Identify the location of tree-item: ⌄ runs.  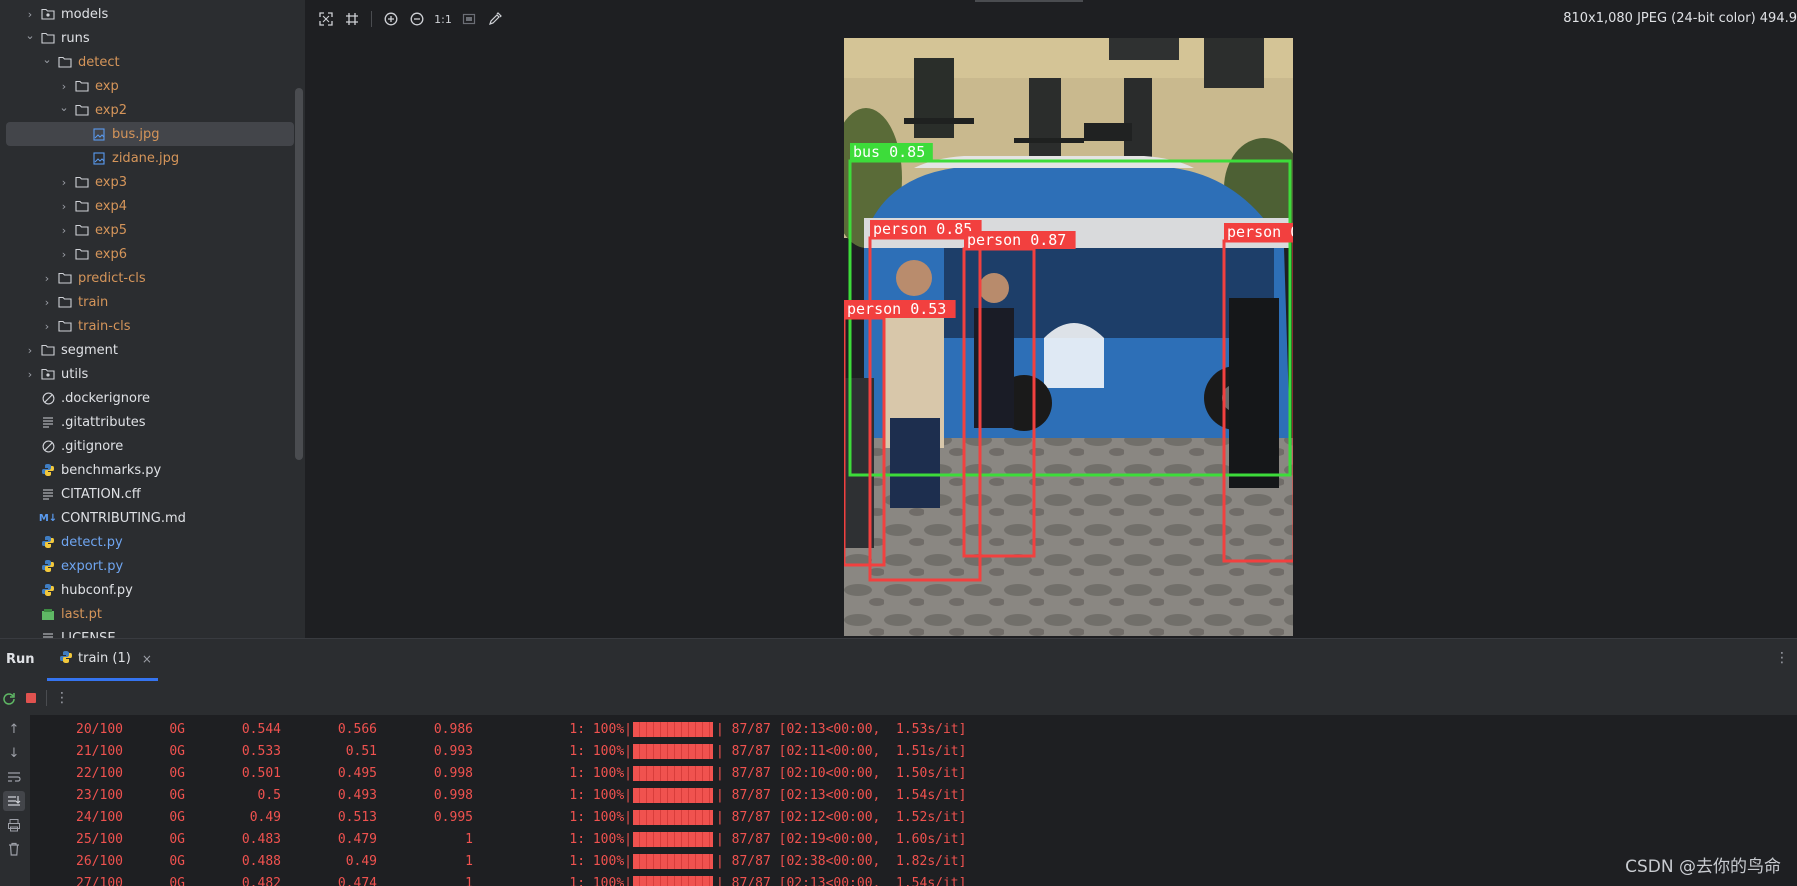
(150, 38).